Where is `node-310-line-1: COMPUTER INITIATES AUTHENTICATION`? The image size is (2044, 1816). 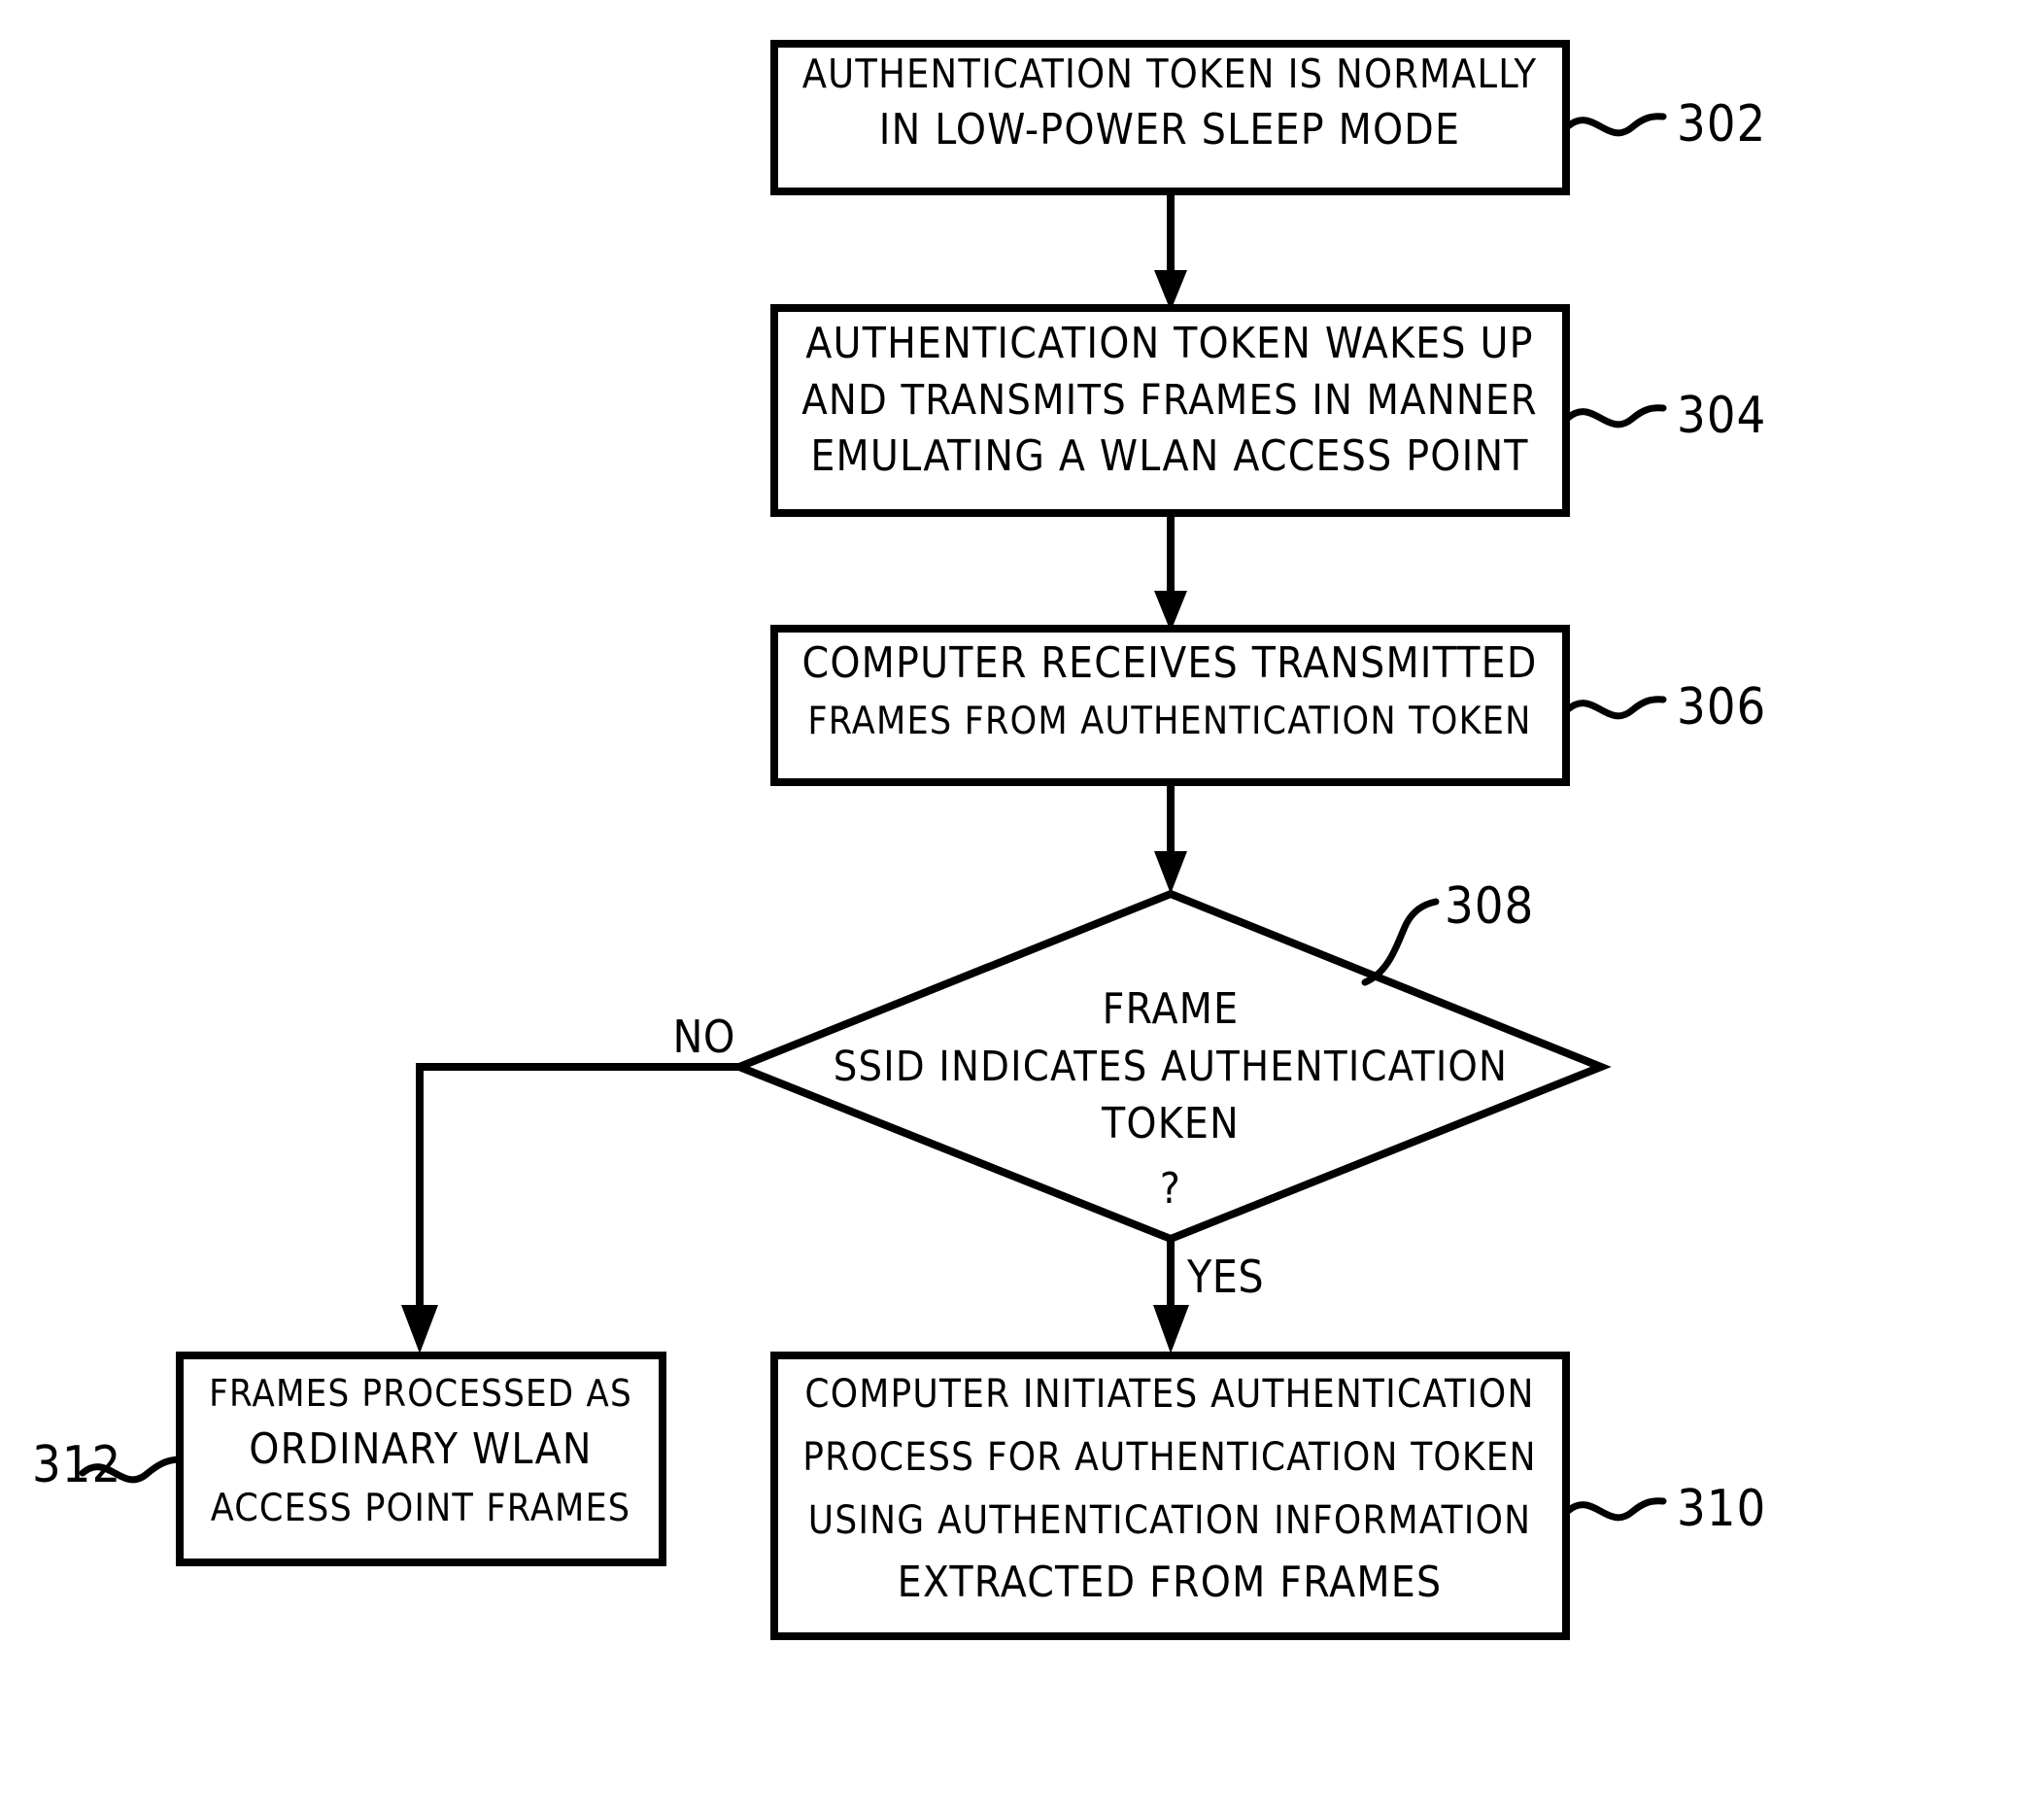 node-310-line-1: COMPUTER INITIATES AUTHENTICATION is located at coordinates (1169, 1394).